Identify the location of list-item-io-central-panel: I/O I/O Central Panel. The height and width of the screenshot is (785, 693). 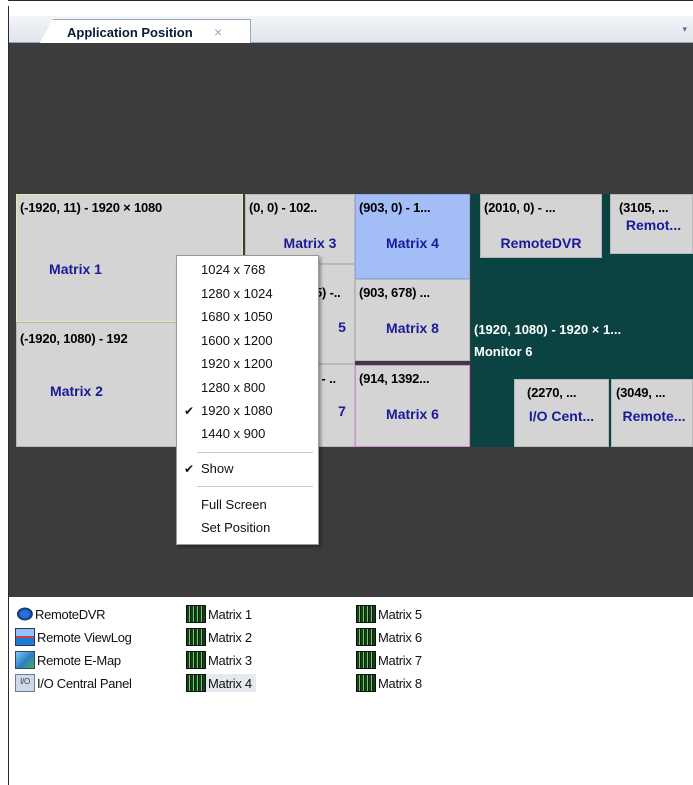
(73, 683).